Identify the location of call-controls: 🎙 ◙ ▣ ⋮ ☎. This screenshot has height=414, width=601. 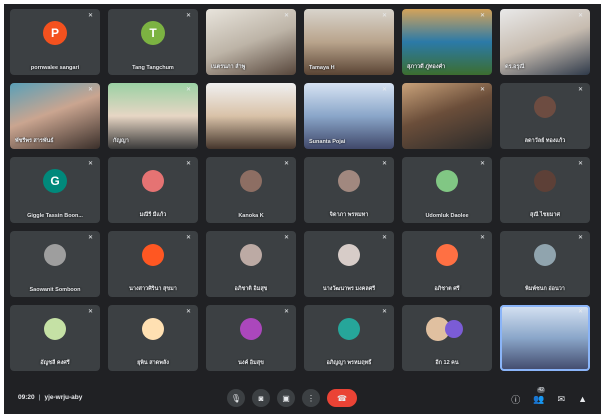
(292, 398).